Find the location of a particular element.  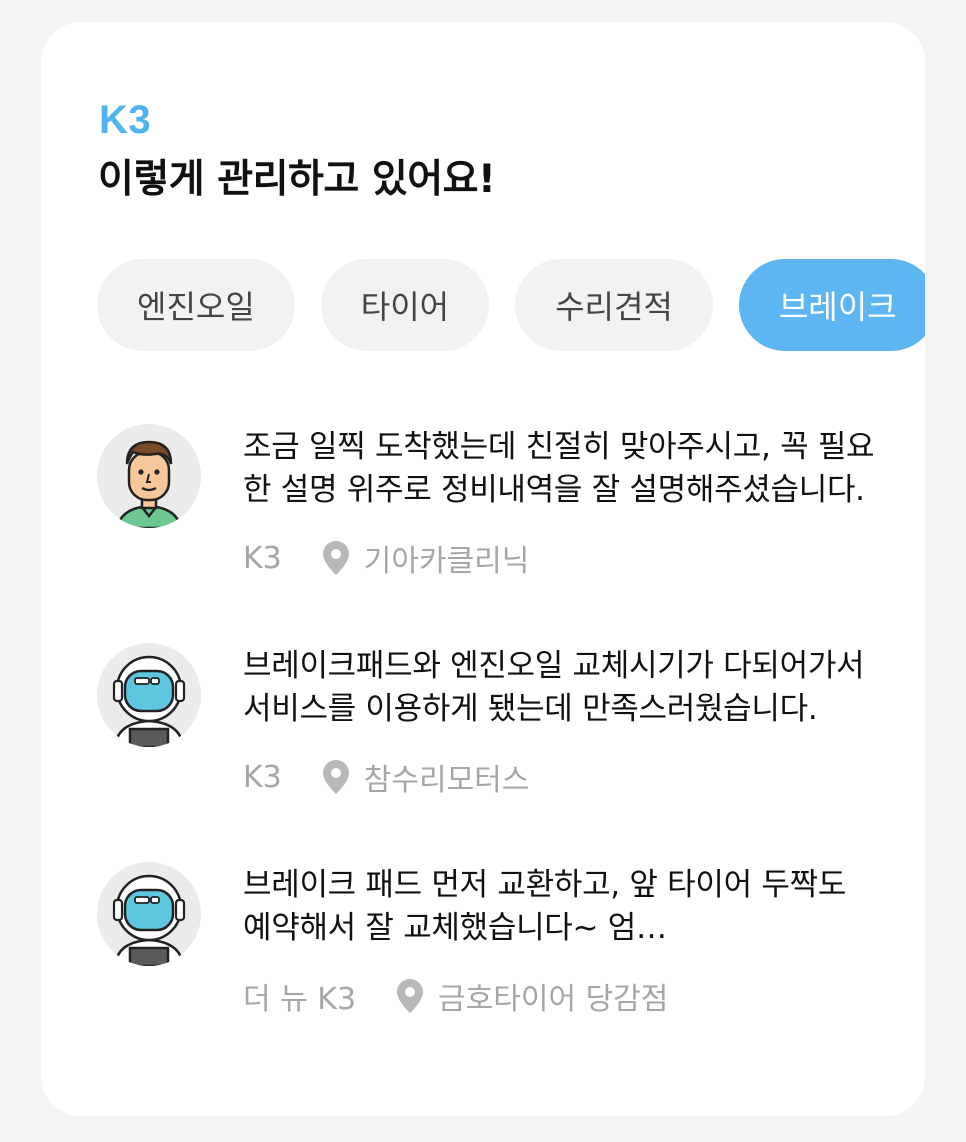

review-shop-name: 금호타이어 당감점 is located at coordinates (553, 996).